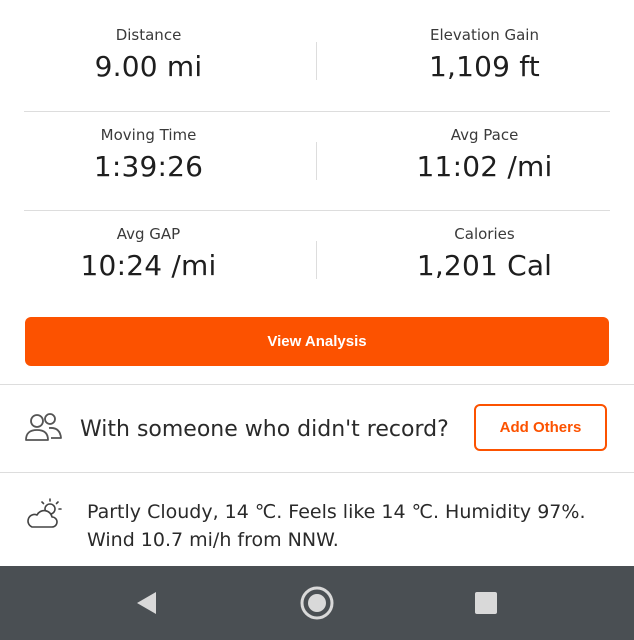 The width and height of the screenshot is (634, 640). I want to click on stat-label: Avg Pace, so click(484, 135).